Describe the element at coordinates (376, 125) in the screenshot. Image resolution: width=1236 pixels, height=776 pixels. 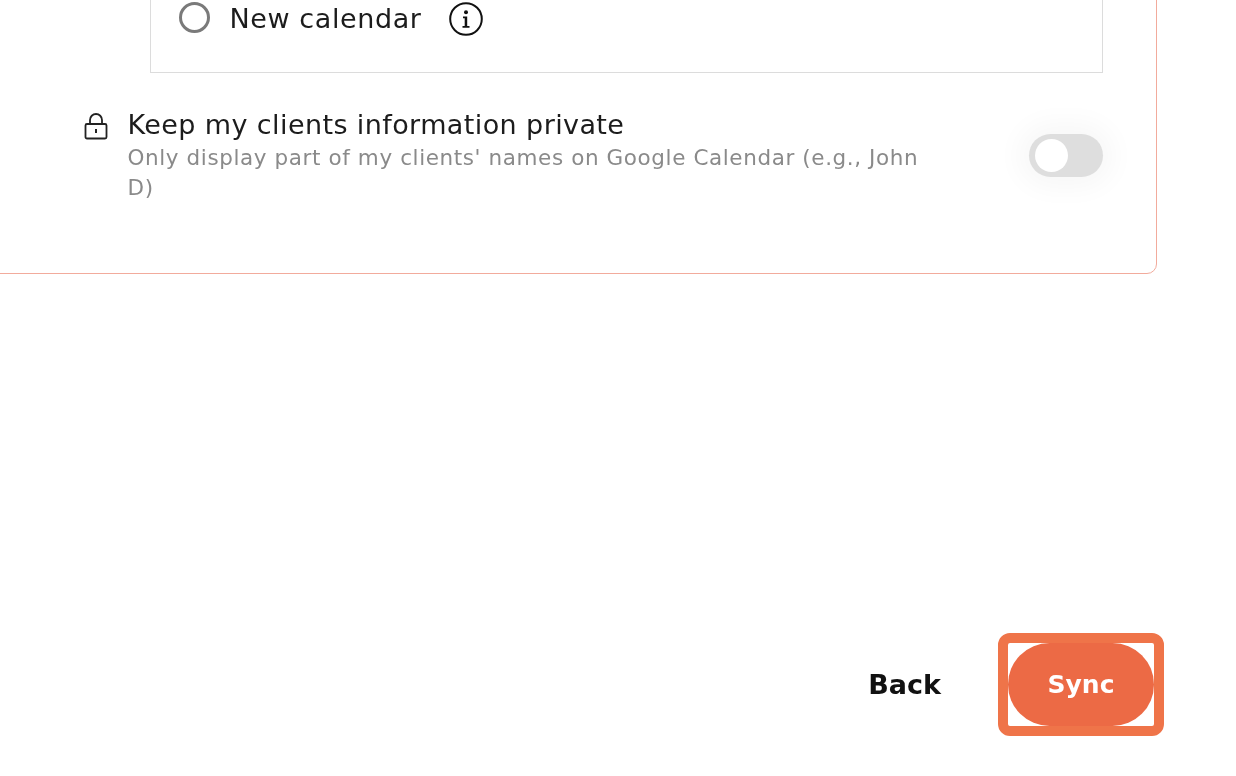
I see `privacy-title: Keep my clients information private` at that location.